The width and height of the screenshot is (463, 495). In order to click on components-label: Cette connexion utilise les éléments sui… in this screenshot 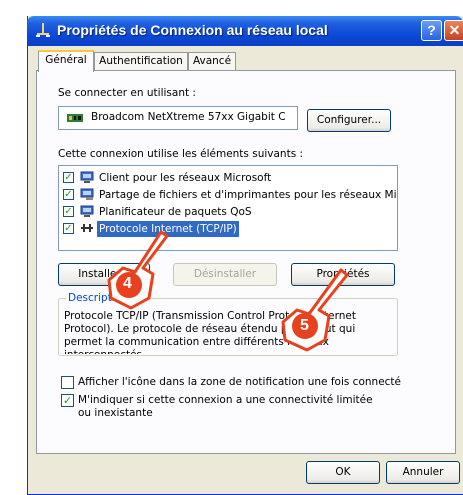, I will do `click(181, 154)`.